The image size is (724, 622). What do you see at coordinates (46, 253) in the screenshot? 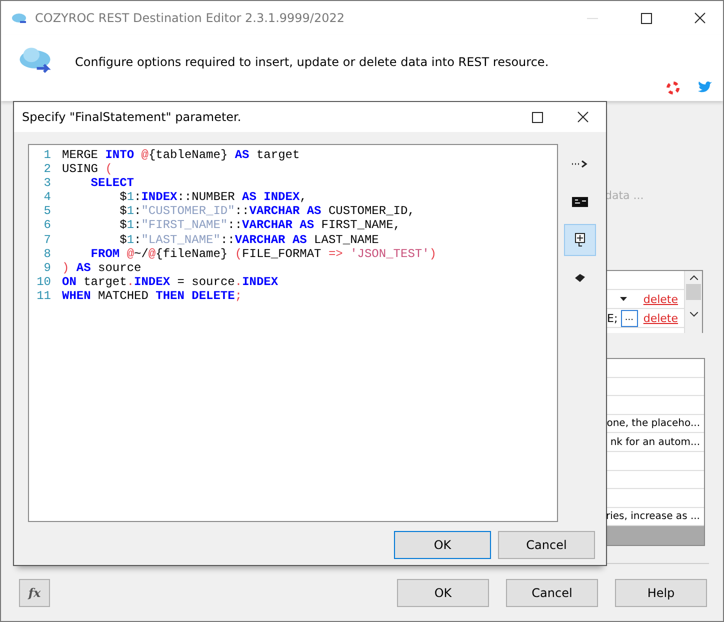
I see `line-number: 8` at bounding box center [46, 253].